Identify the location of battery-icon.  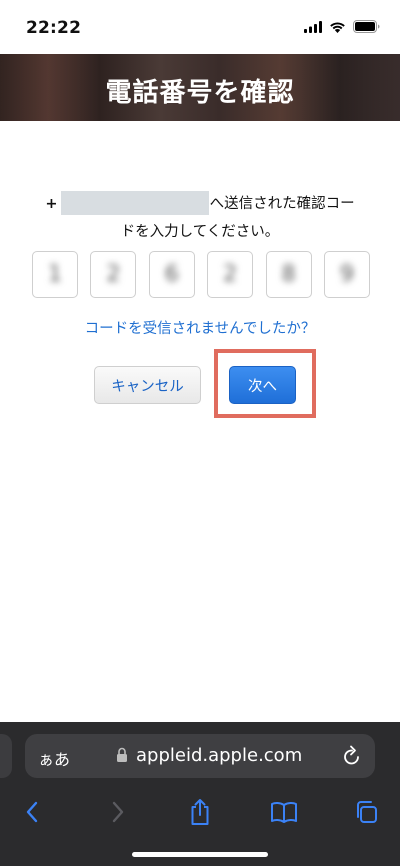
(366, 26).